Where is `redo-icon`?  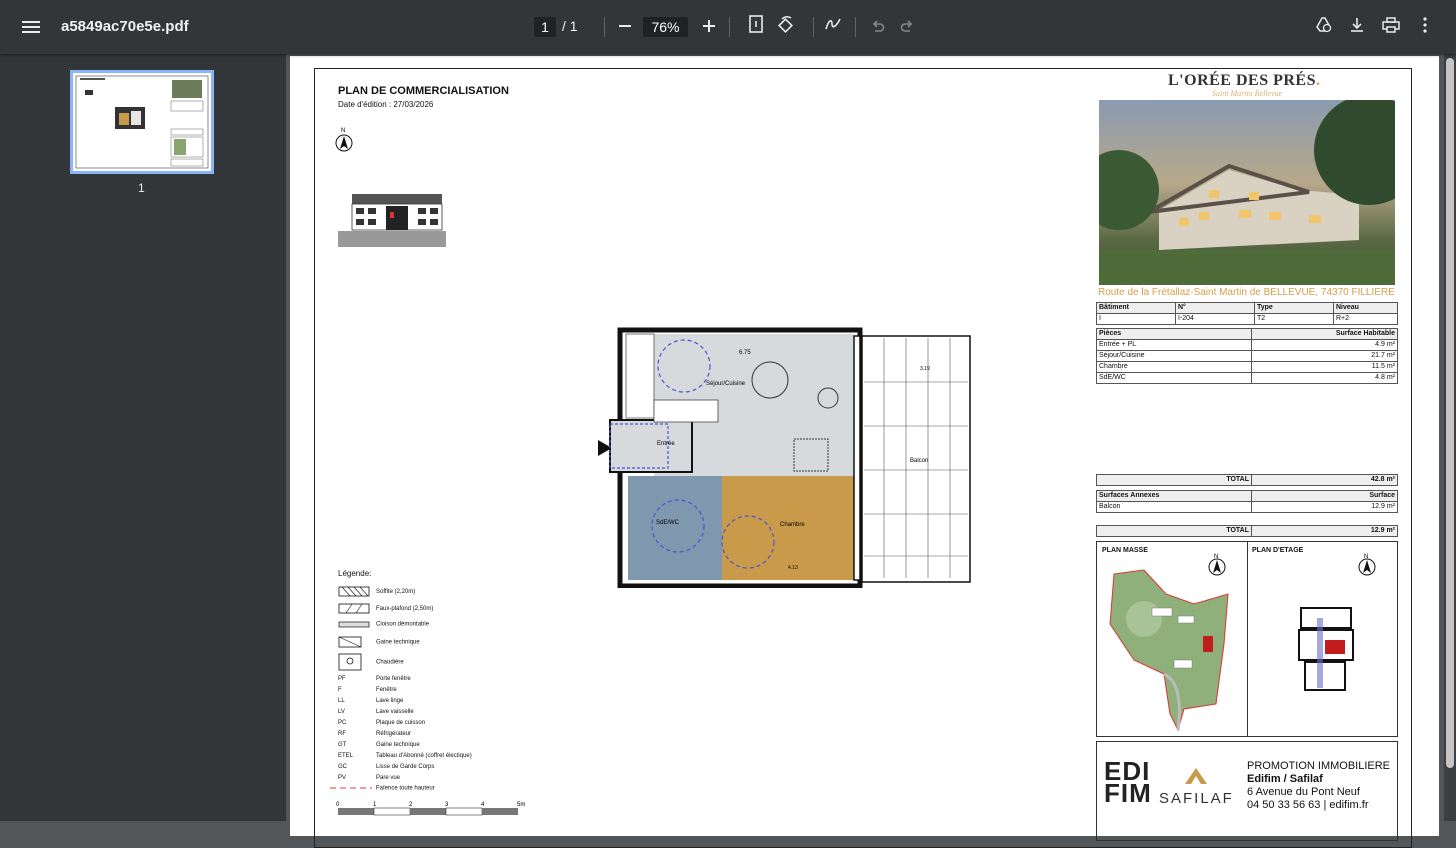 redo-icon is located at coordinates (906, 26).